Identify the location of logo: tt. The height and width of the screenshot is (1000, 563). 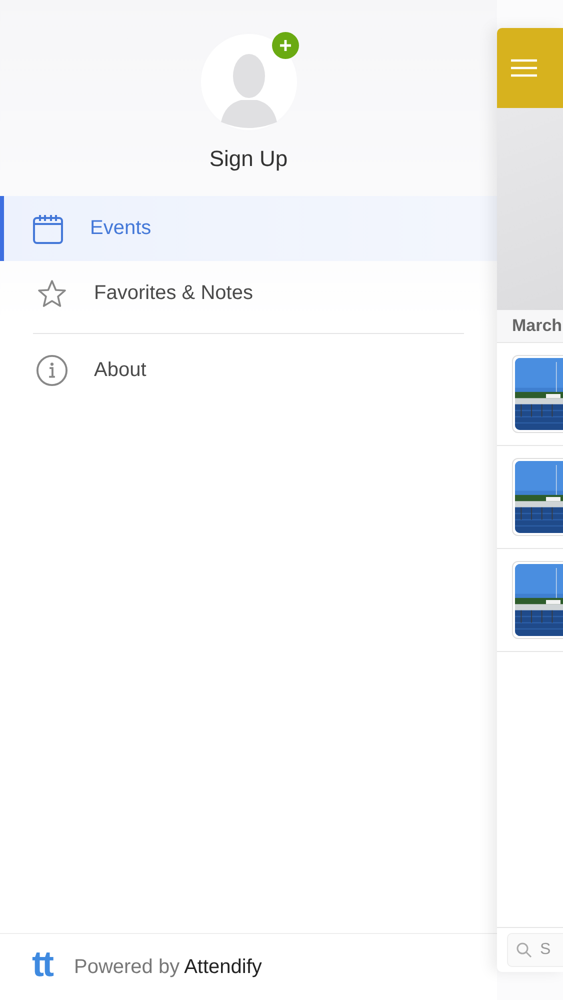
(42, 964).